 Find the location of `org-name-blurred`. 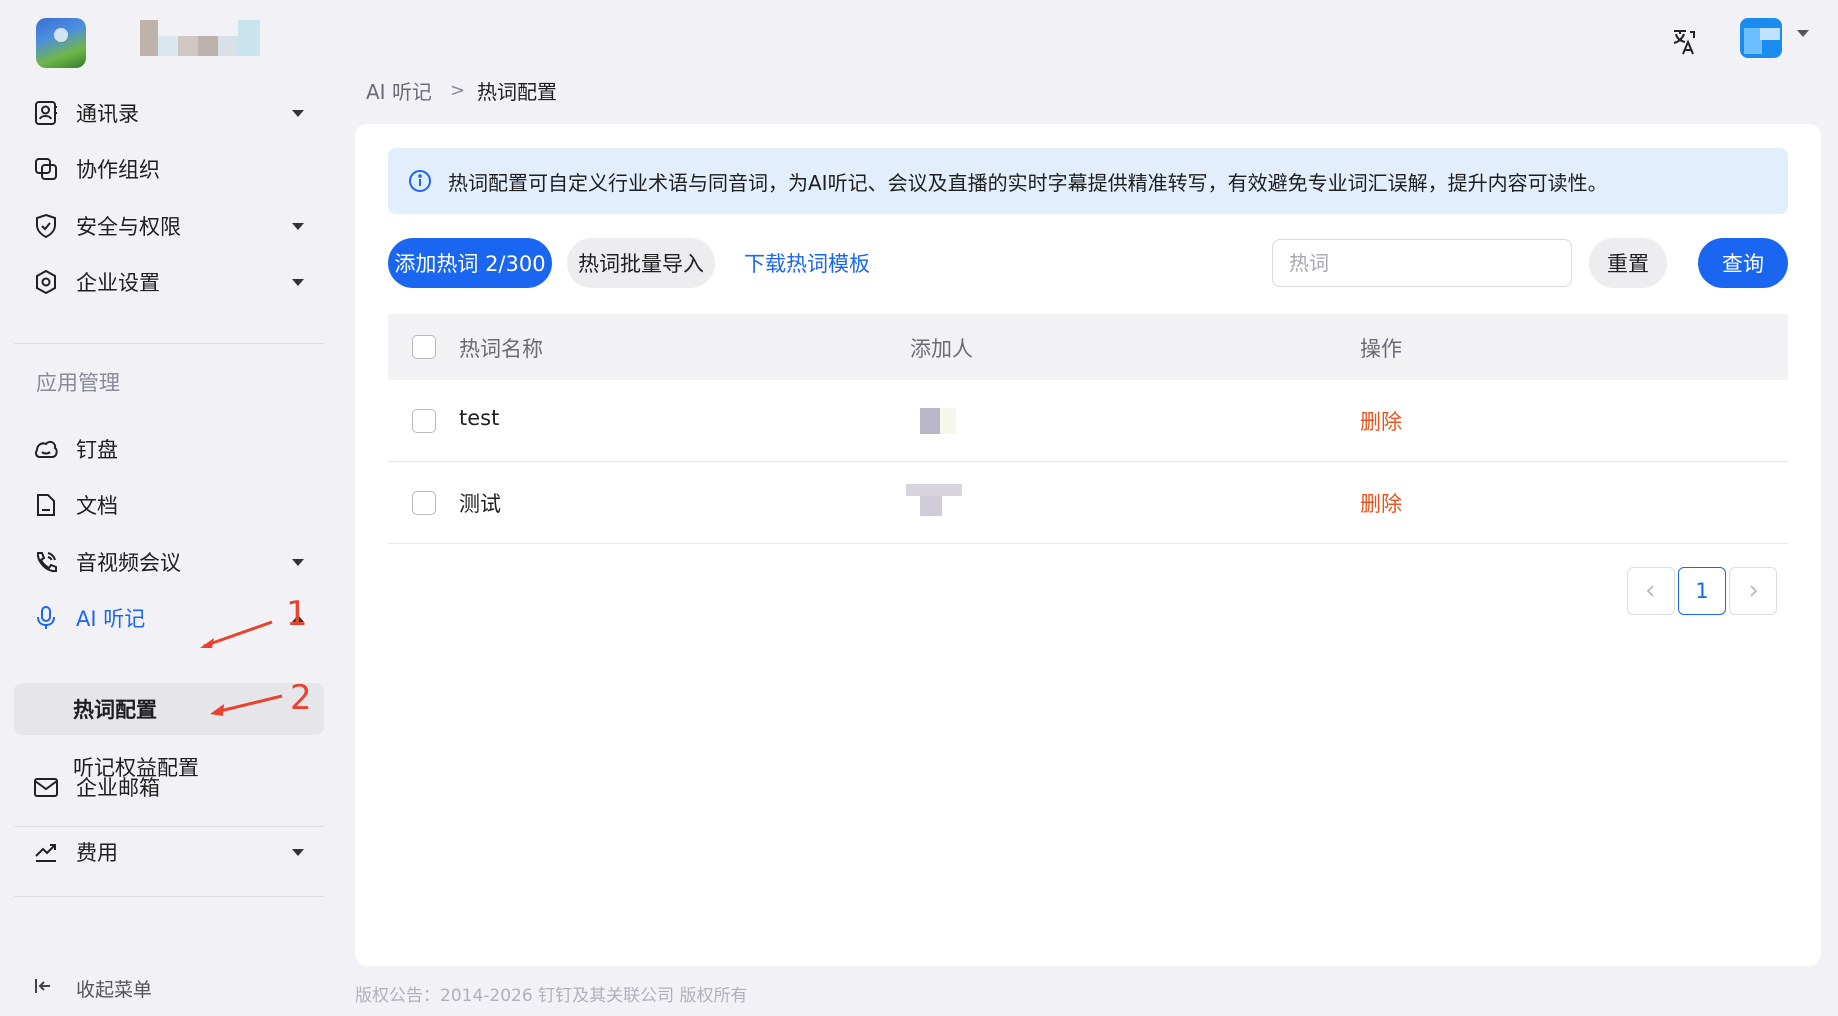

org-name-blurred is located at coordinates (200, 38).